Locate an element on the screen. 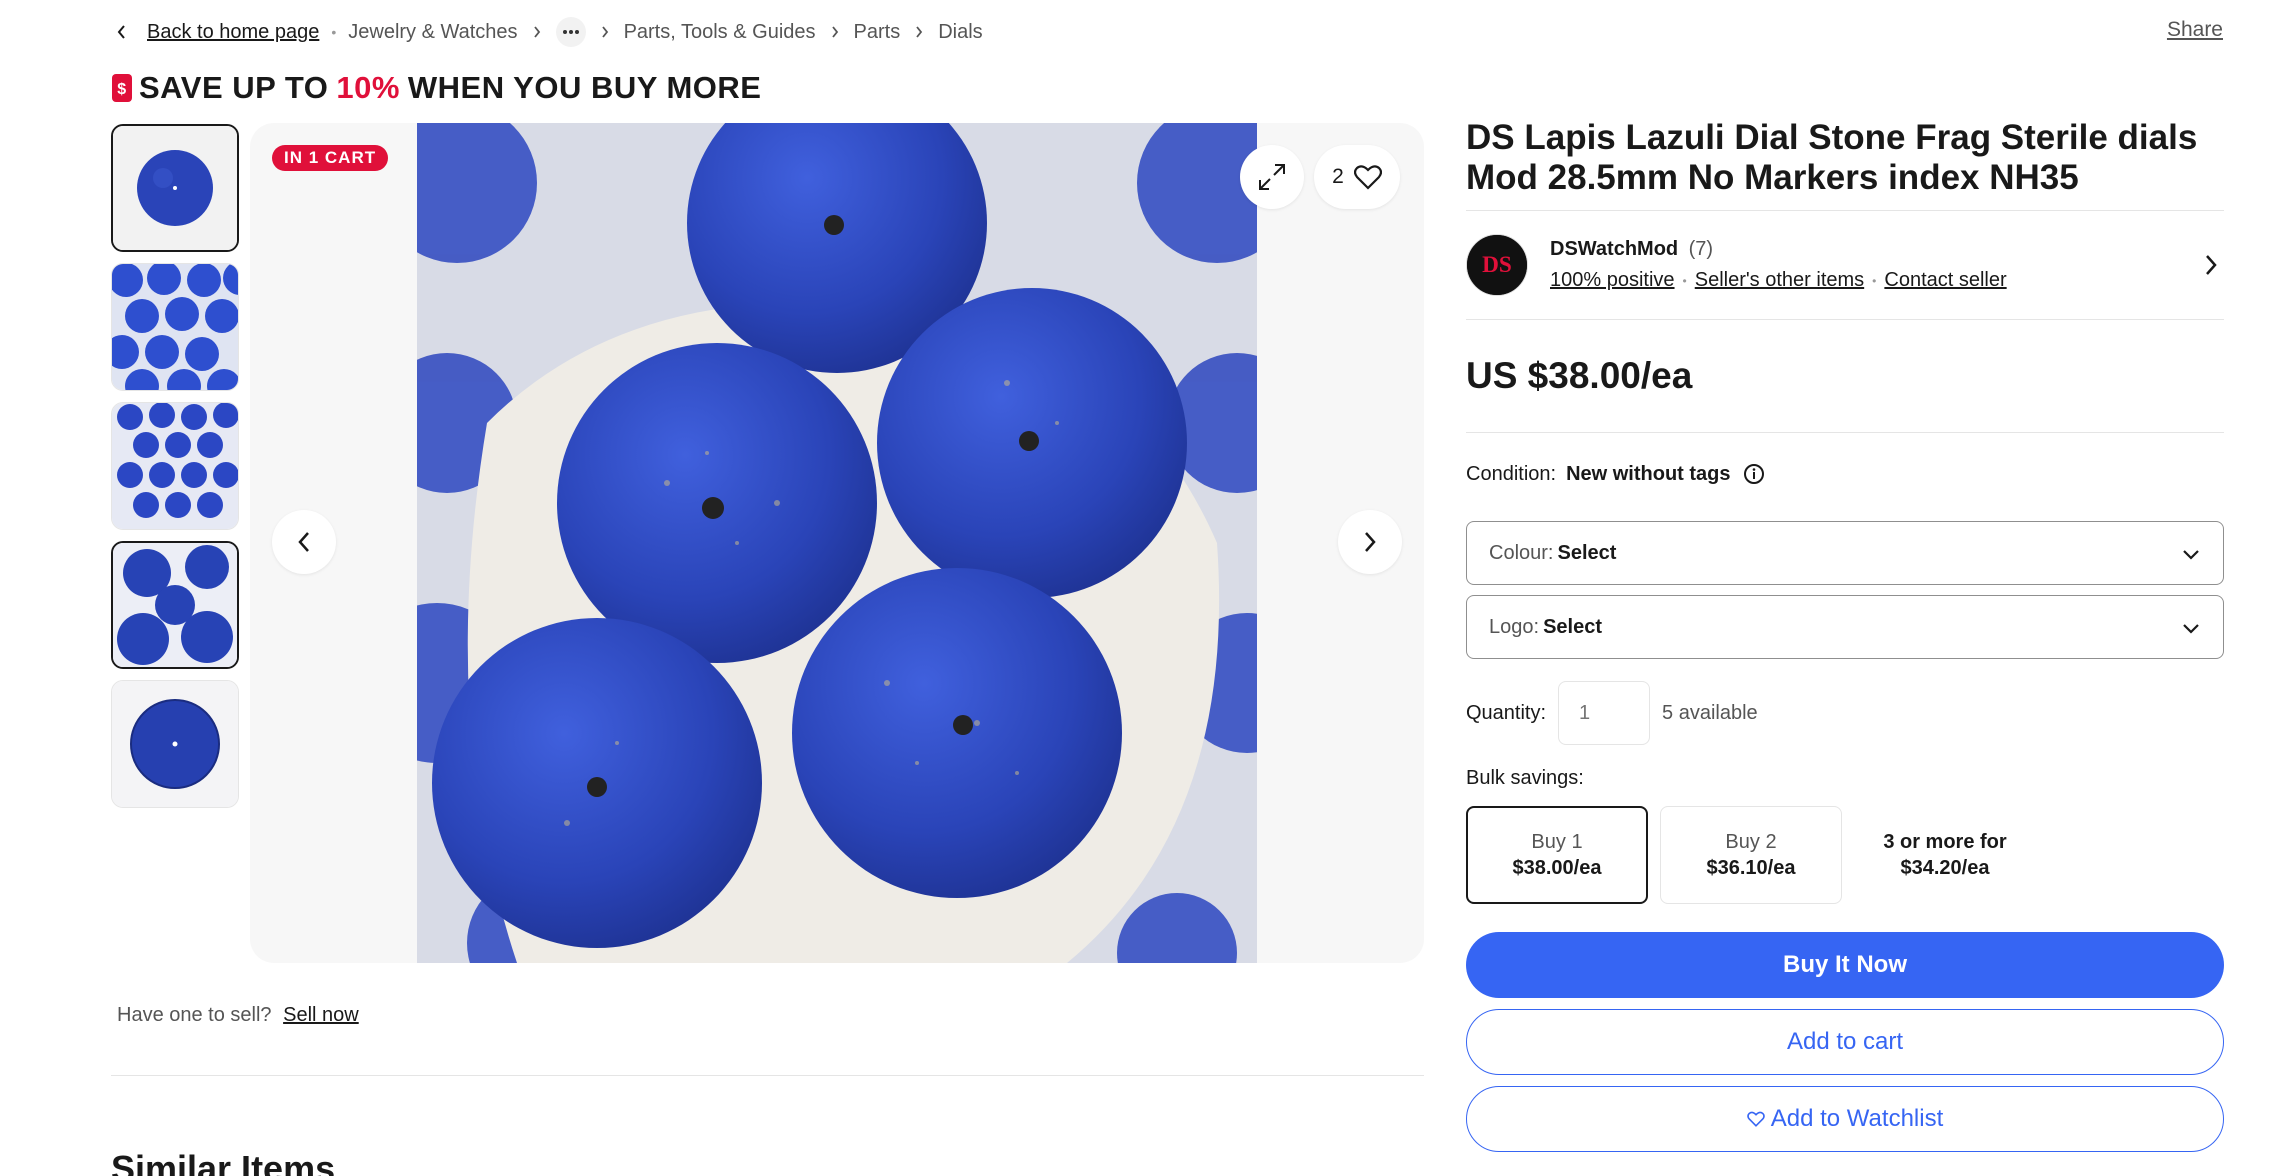 The height and width of the screenshot is (1176, 2289). colour-select-value: Select is located at coordinates (1587, 552).